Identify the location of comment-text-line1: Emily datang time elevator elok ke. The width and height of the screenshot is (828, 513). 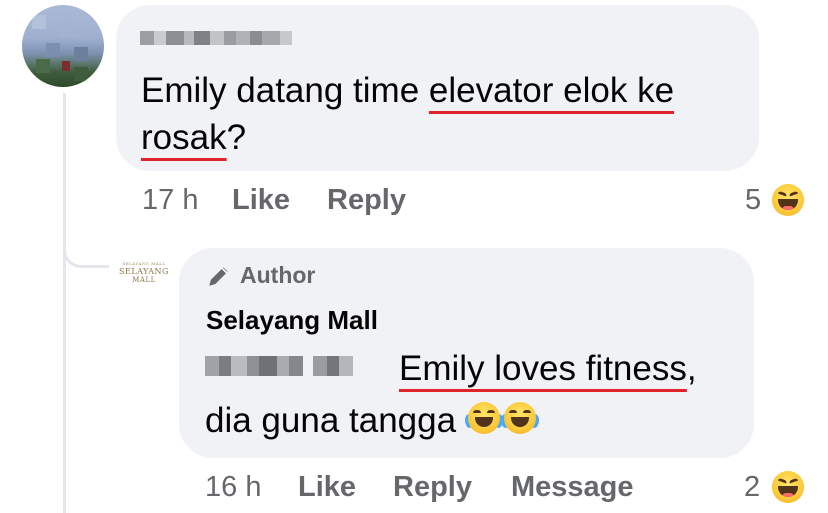
(408, 90).